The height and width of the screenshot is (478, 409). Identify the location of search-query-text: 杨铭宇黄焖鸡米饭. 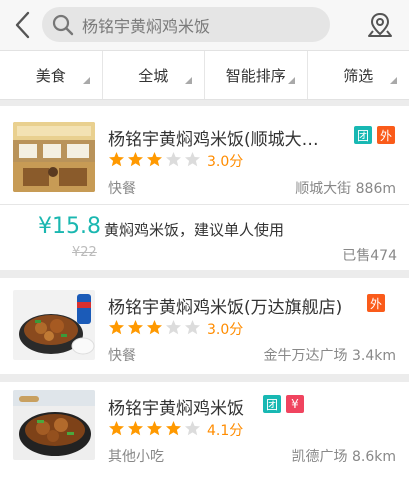
(146, 26).